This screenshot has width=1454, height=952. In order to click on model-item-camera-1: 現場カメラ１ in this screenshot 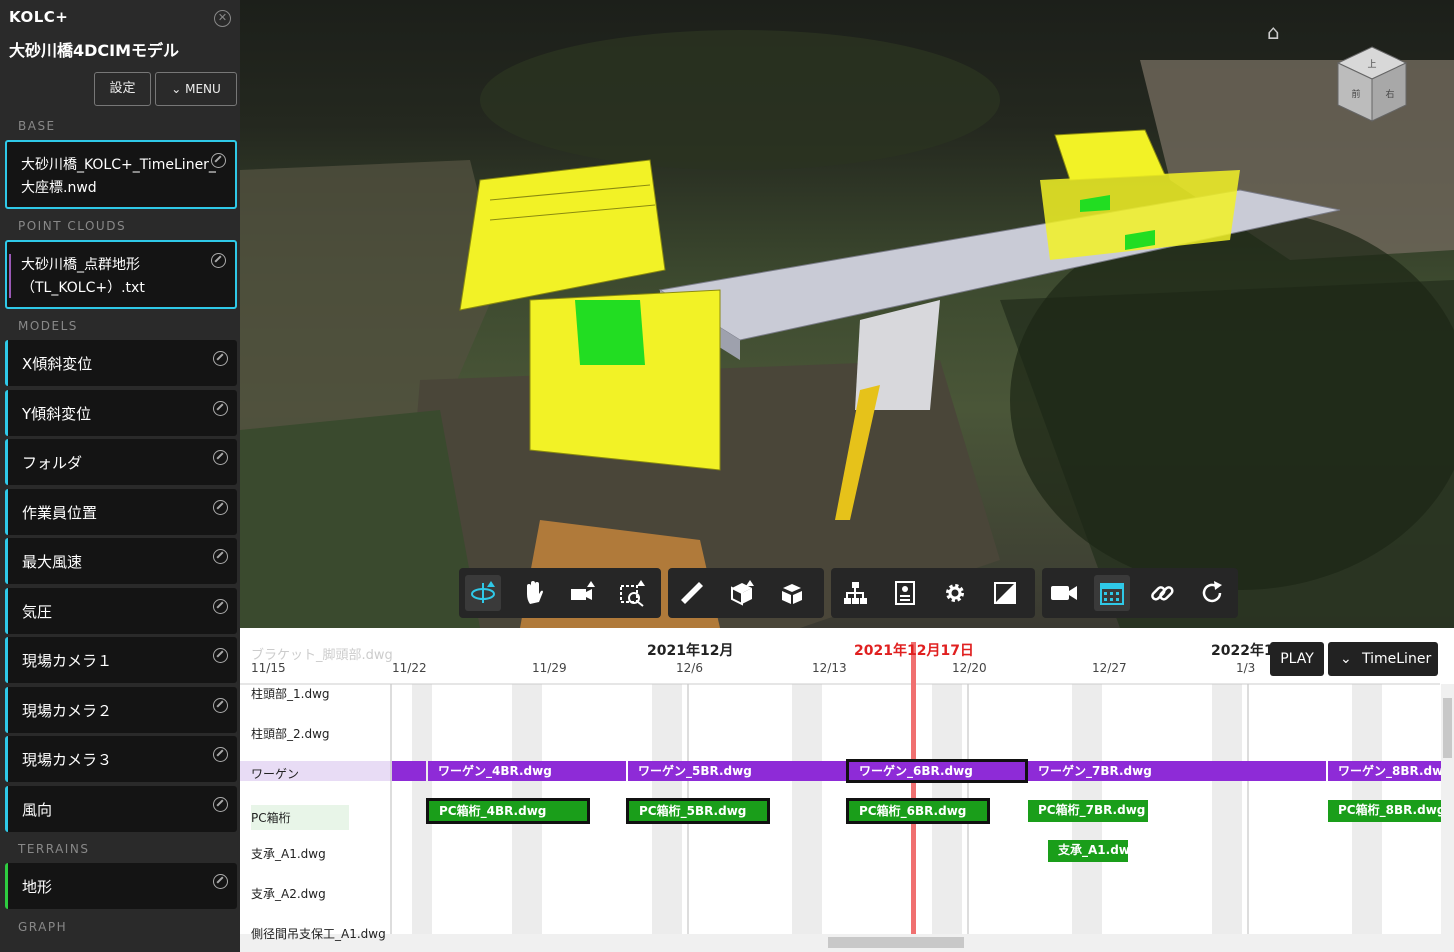, I will do `click(121, 660)`.